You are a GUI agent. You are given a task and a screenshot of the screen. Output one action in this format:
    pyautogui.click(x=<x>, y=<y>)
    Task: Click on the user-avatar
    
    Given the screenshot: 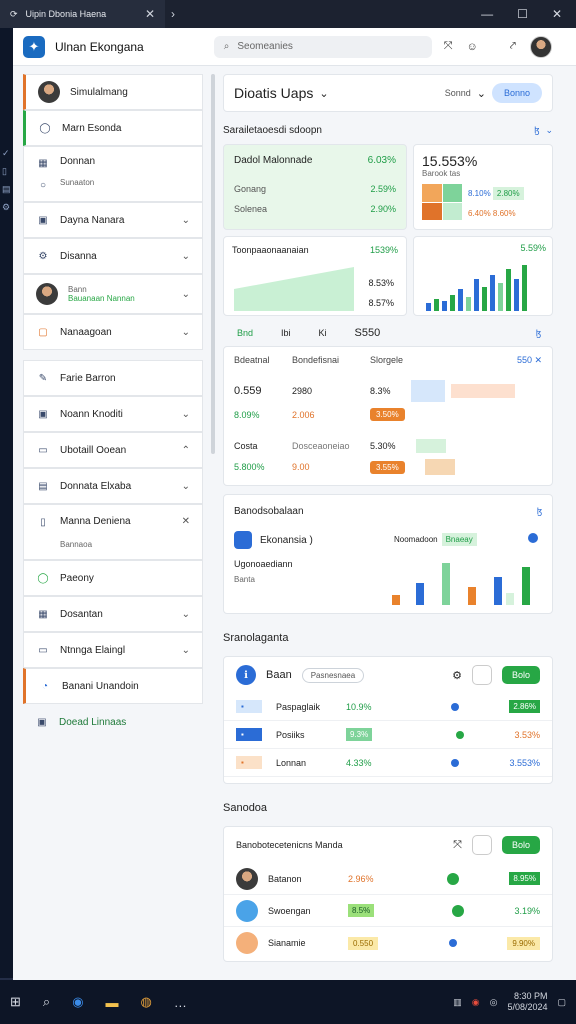 What is the action you would take?
    pyautogui.click(x=540, y=46)
    